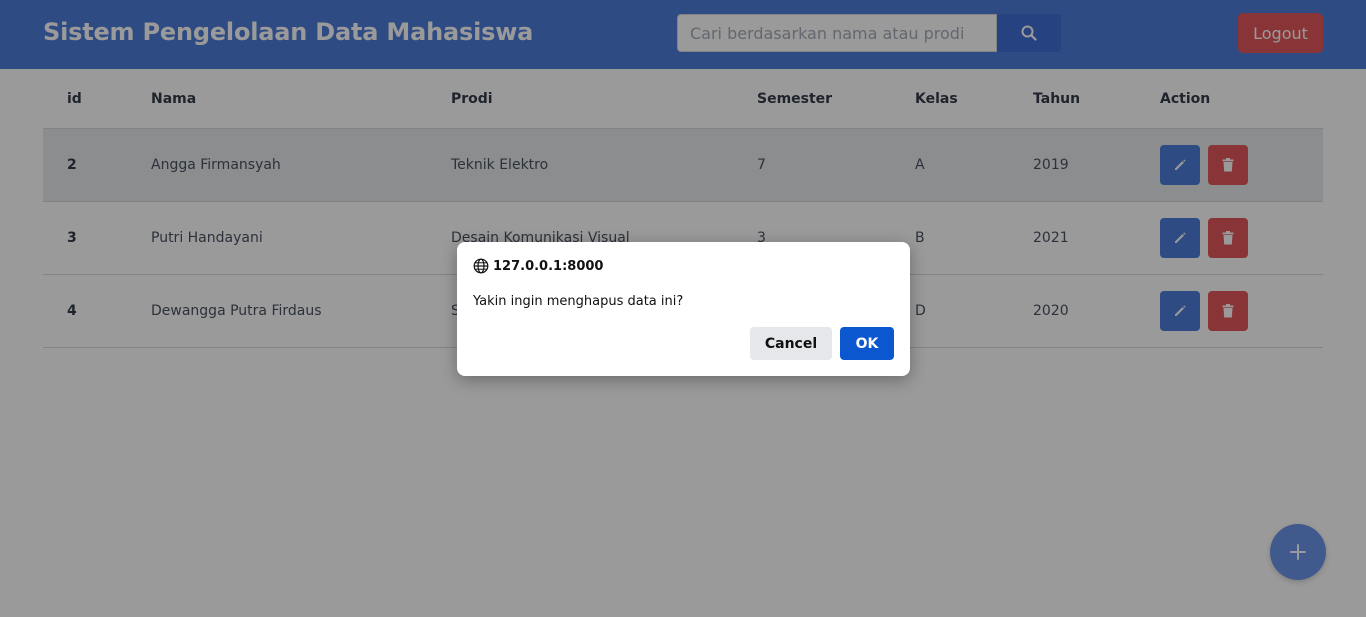  Describe the element at coordinates (867, 343) in the screenshot. I see `ok-button: OK` at that location.